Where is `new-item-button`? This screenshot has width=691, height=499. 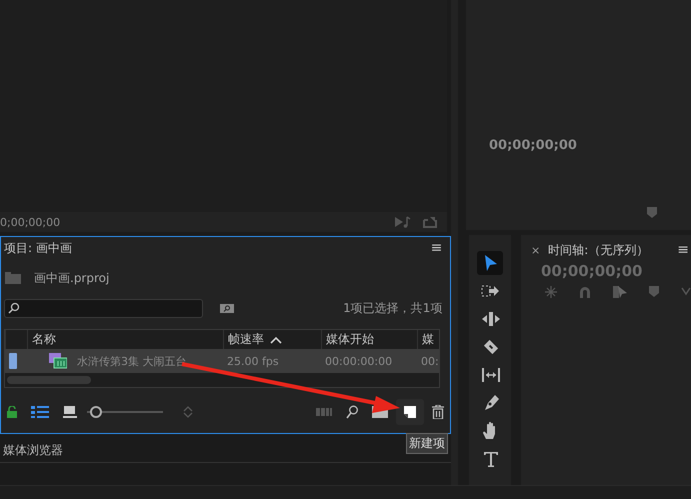 new-item-button is located at coordinates (410, 412).